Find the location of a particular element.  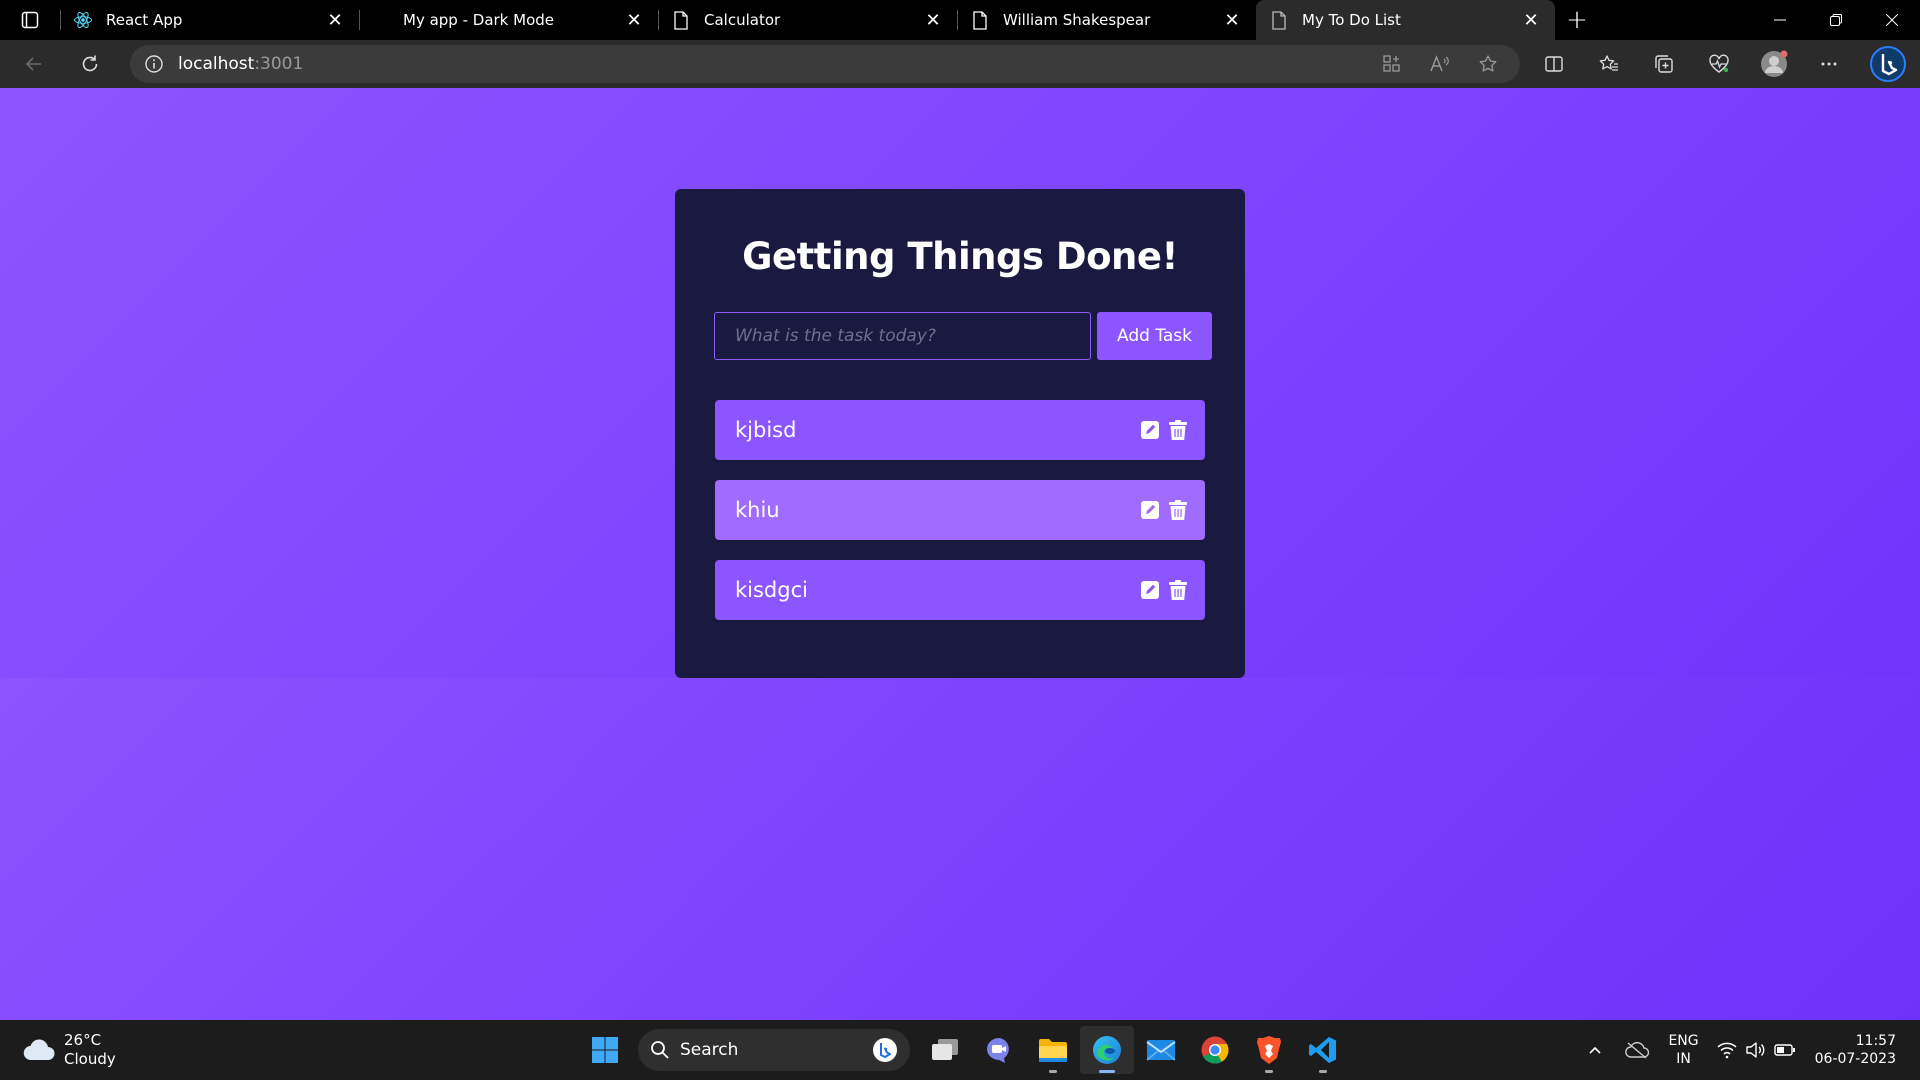

speaker-icon is located at coordinates (1755, 1050).